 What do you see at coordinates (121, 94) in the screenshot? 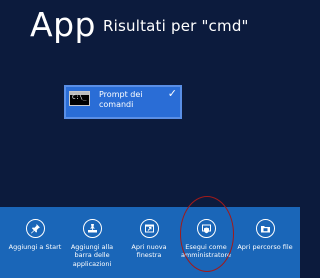
I see `result-tile-label-line1: Prompt dei` at bounding box center [121, 94].